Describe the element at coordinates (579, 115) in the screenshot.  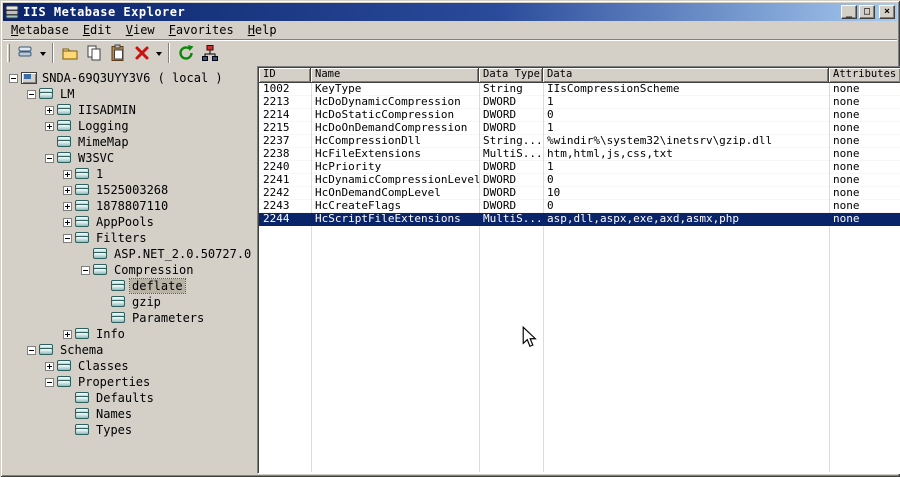
I see `table-row: 2214 HcDoStaticCompression DWORD 0 none` at that location.